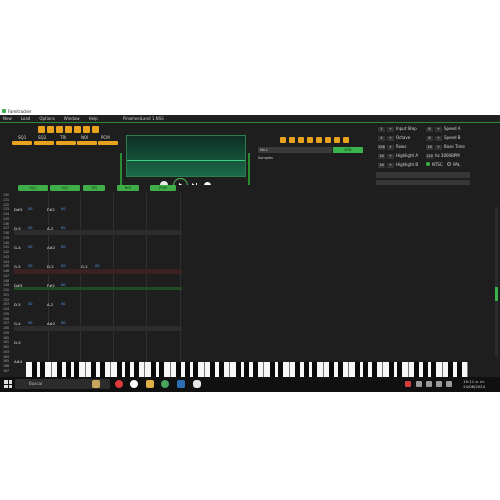 The width and height of the screenshot is (500, 500). Describe the element at coordinates (8, 384) in the screenshot. I see `windows-start-icon` at that location.